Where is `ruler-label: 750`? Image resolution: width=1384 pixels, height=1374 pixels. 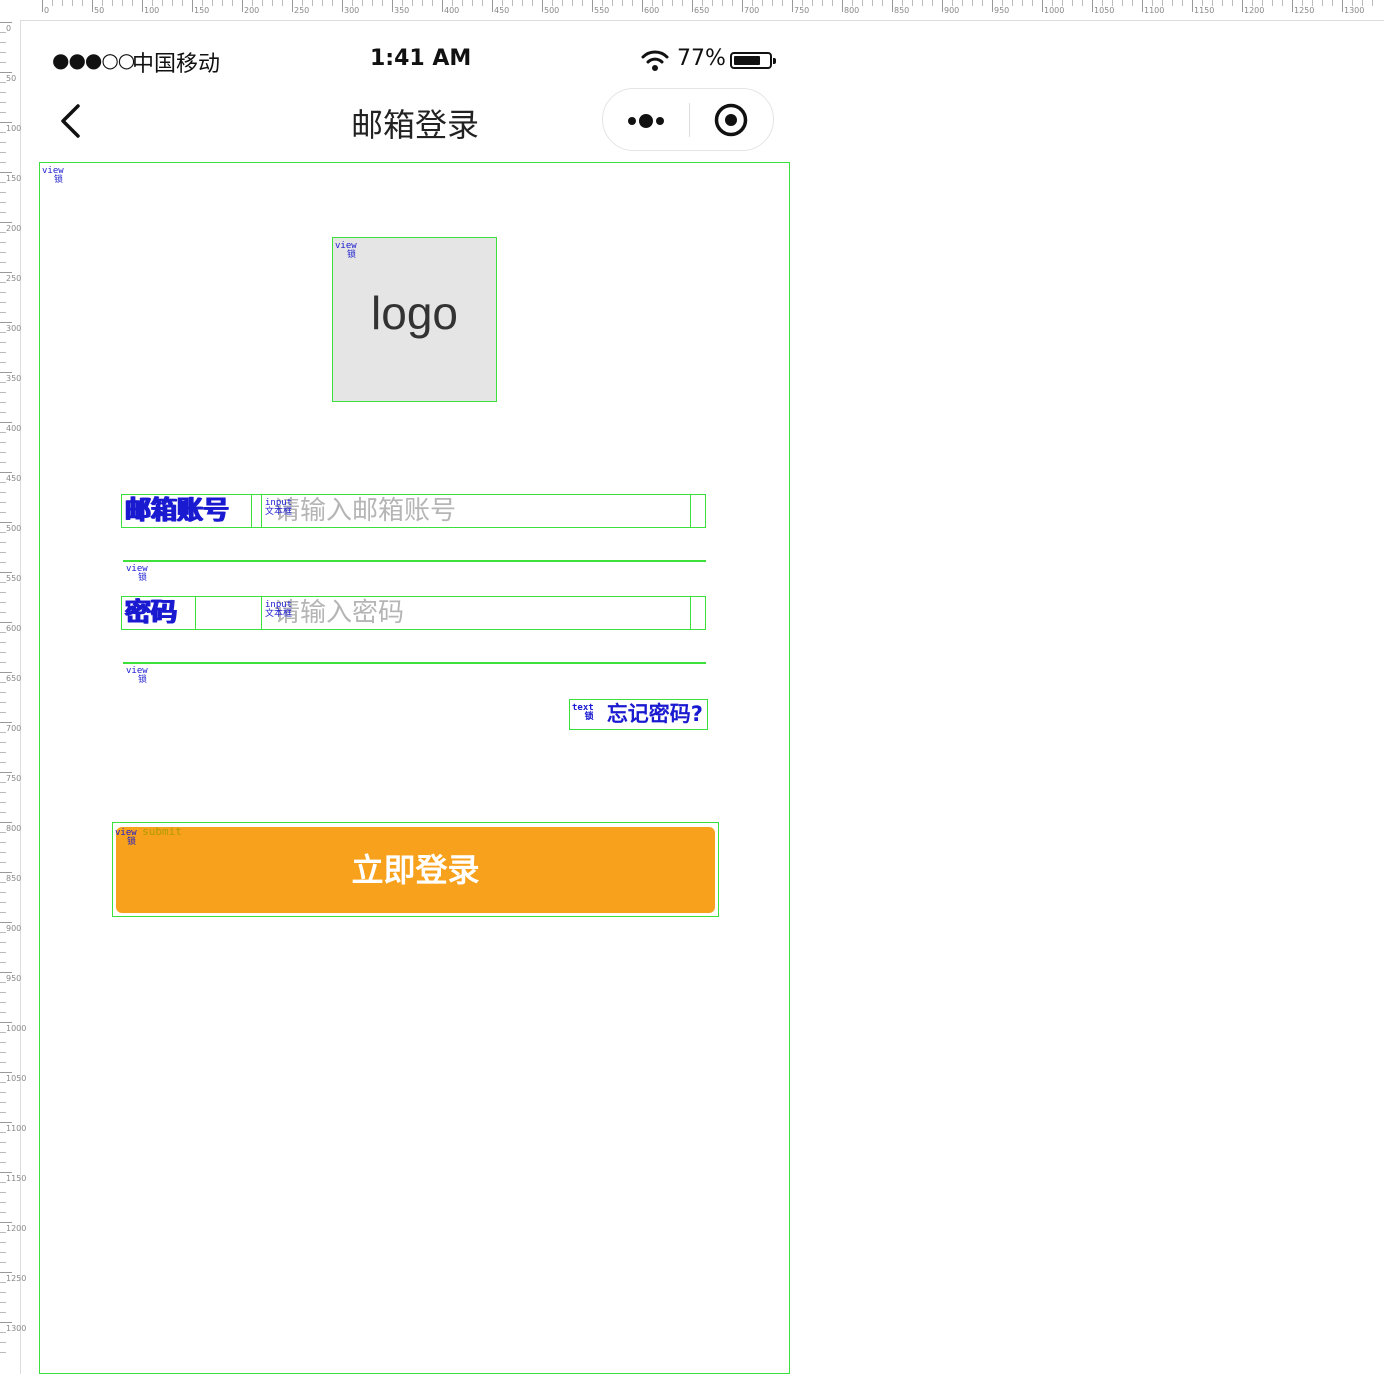
ruler-label: 750 is located at coordinates (802, 10).